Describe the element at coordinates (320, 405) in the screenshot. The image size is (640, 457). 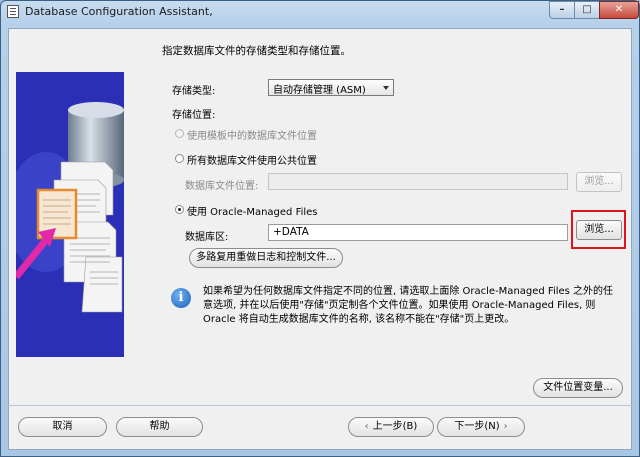
I see `footer-separator` at that location.